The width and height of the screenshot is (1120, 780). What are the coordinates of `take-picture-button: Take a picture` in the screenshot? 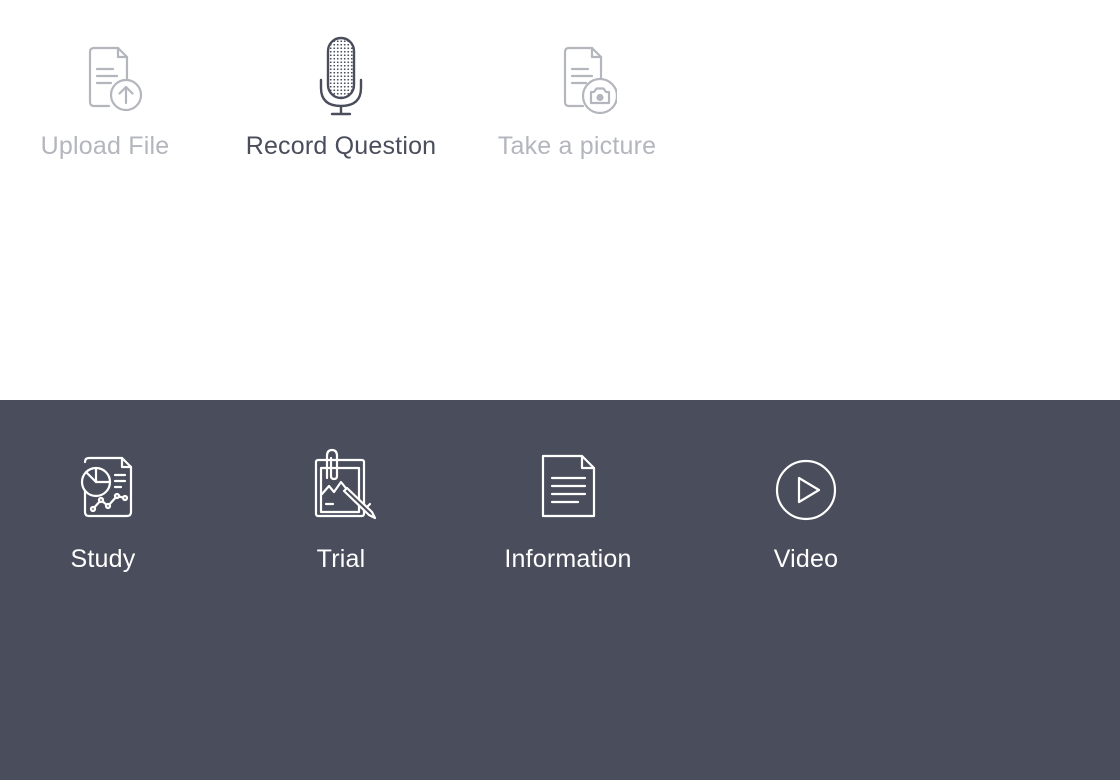 It's located at (577, 98).